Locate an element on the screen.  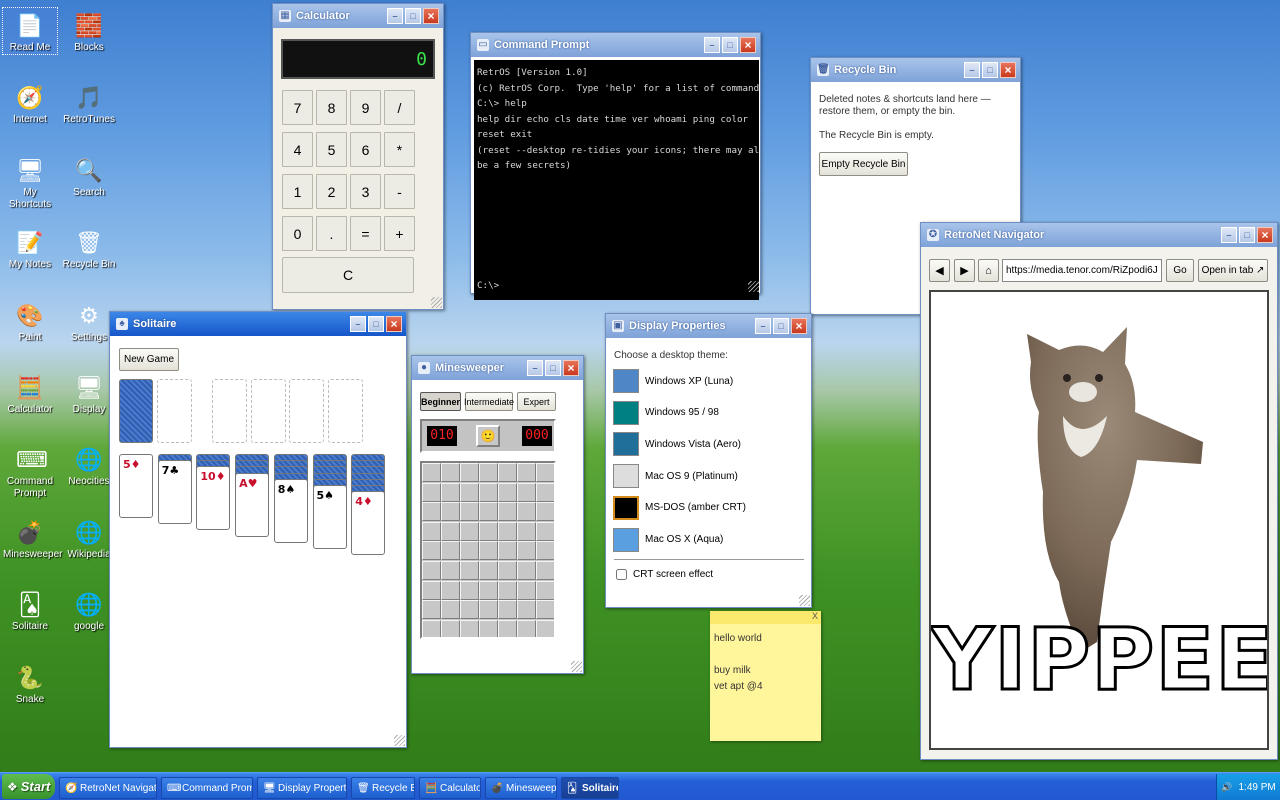
calculator-titlebar: ▦ Calculator – □ × is located at coordinates (358, 16).